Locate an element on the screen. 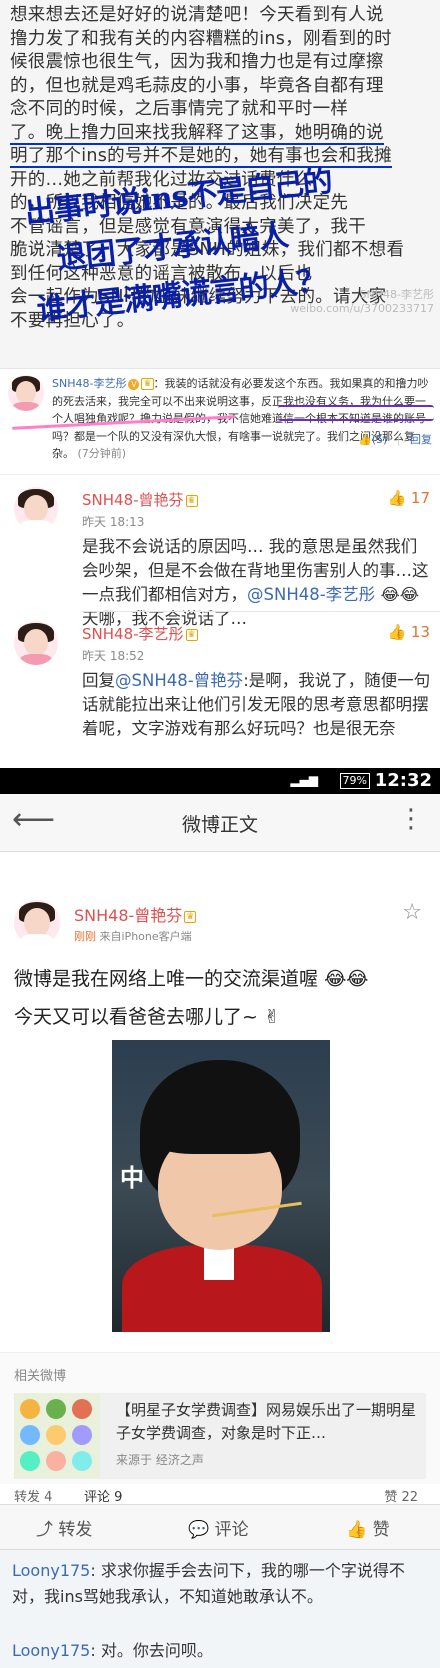 The height and width of the screenshot is (1668, 440). page-title: 微博正文 is located at coordinates (219, 825).